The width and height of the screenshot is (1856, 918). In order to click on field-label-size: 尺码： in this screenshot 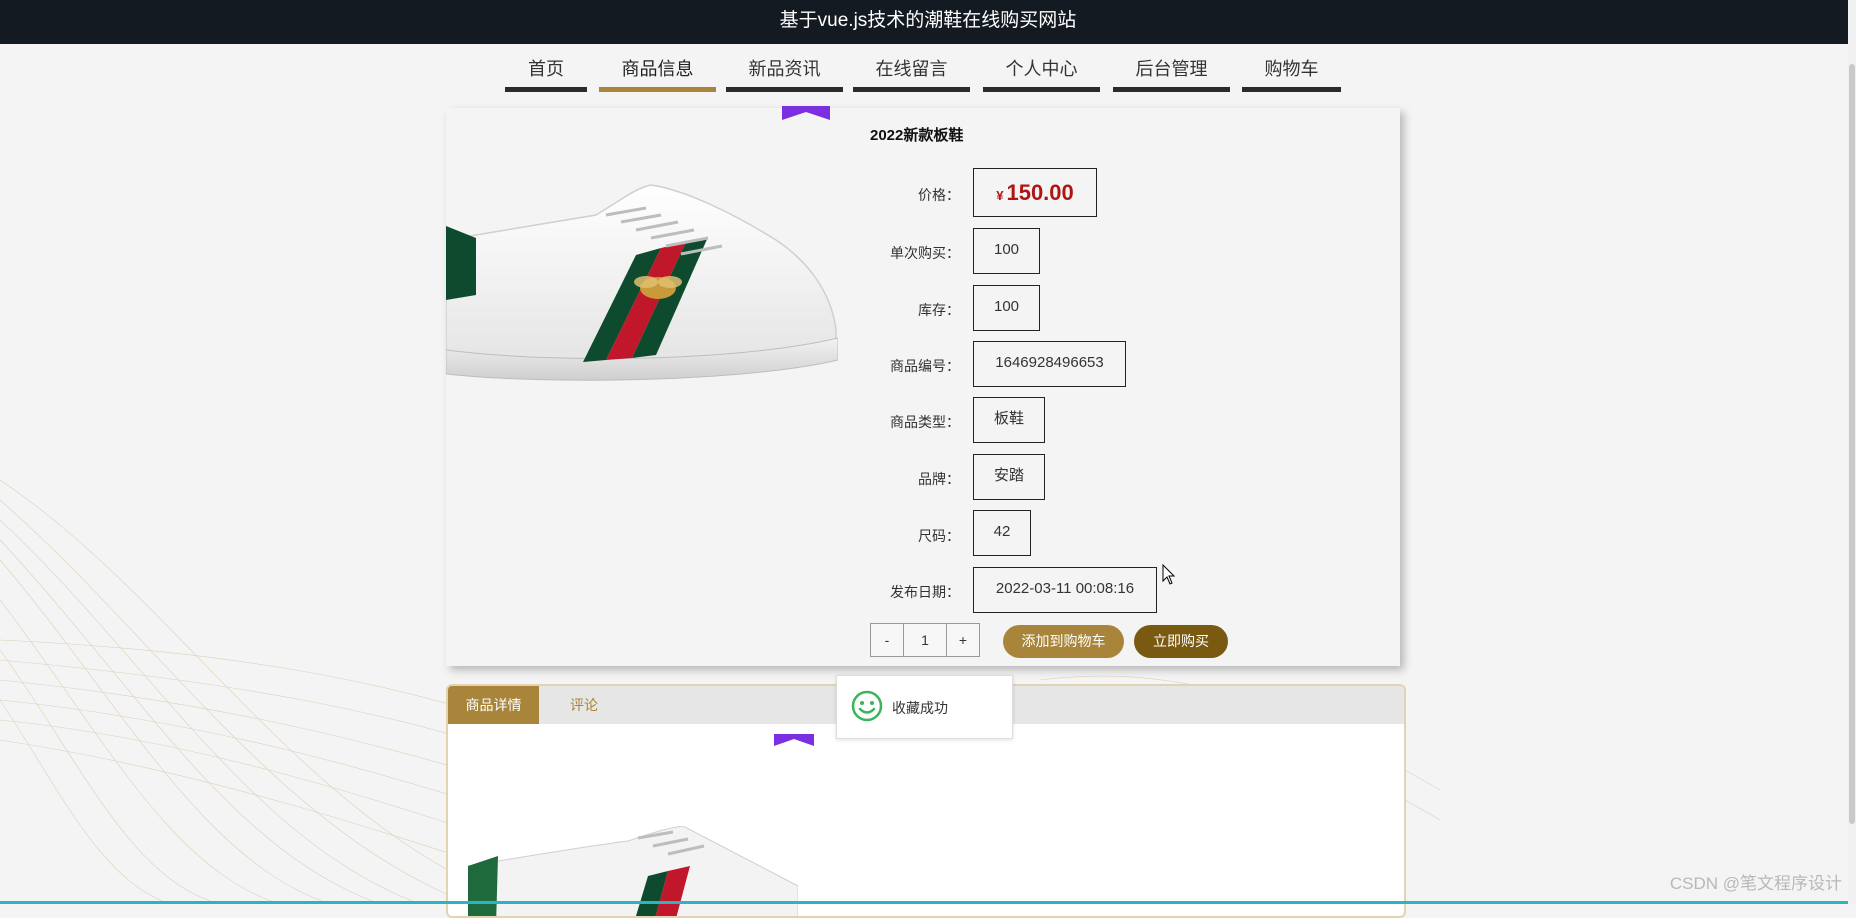, I will do `click(939, 536)`.